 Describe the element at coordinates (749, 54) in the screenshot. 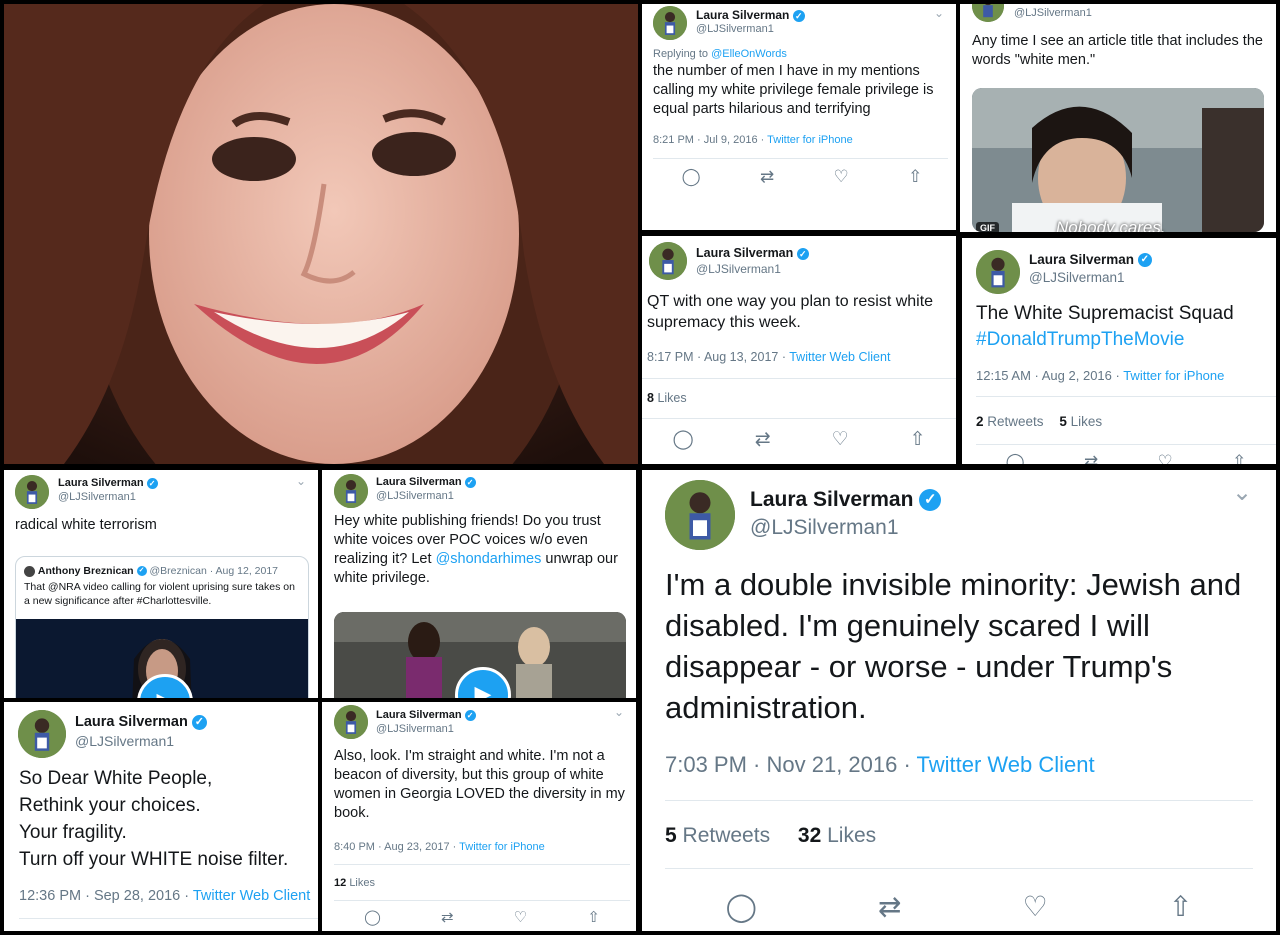

I see `replying-to-link: @ElleOnWords` at that location.